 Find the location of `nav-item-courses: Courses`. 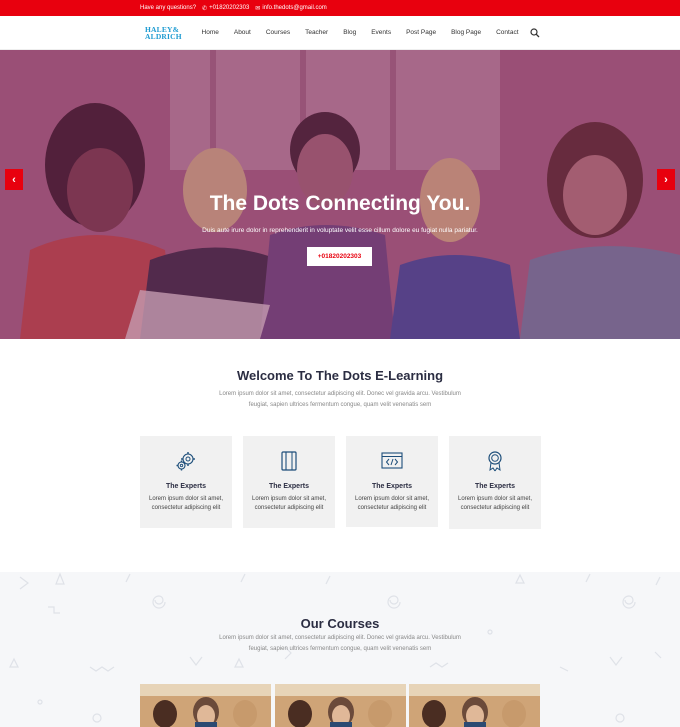

nav-item-courses: Courses is located at coordinates (277, 32).